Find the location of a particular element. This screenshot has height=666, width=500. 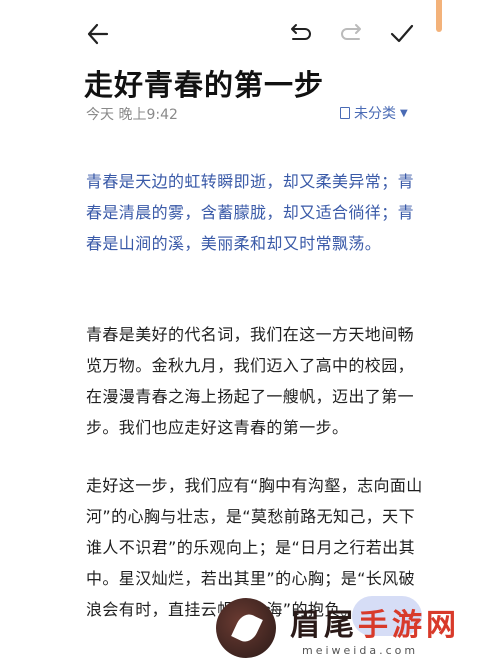

undo-icon is located at coordinates (301, 32).